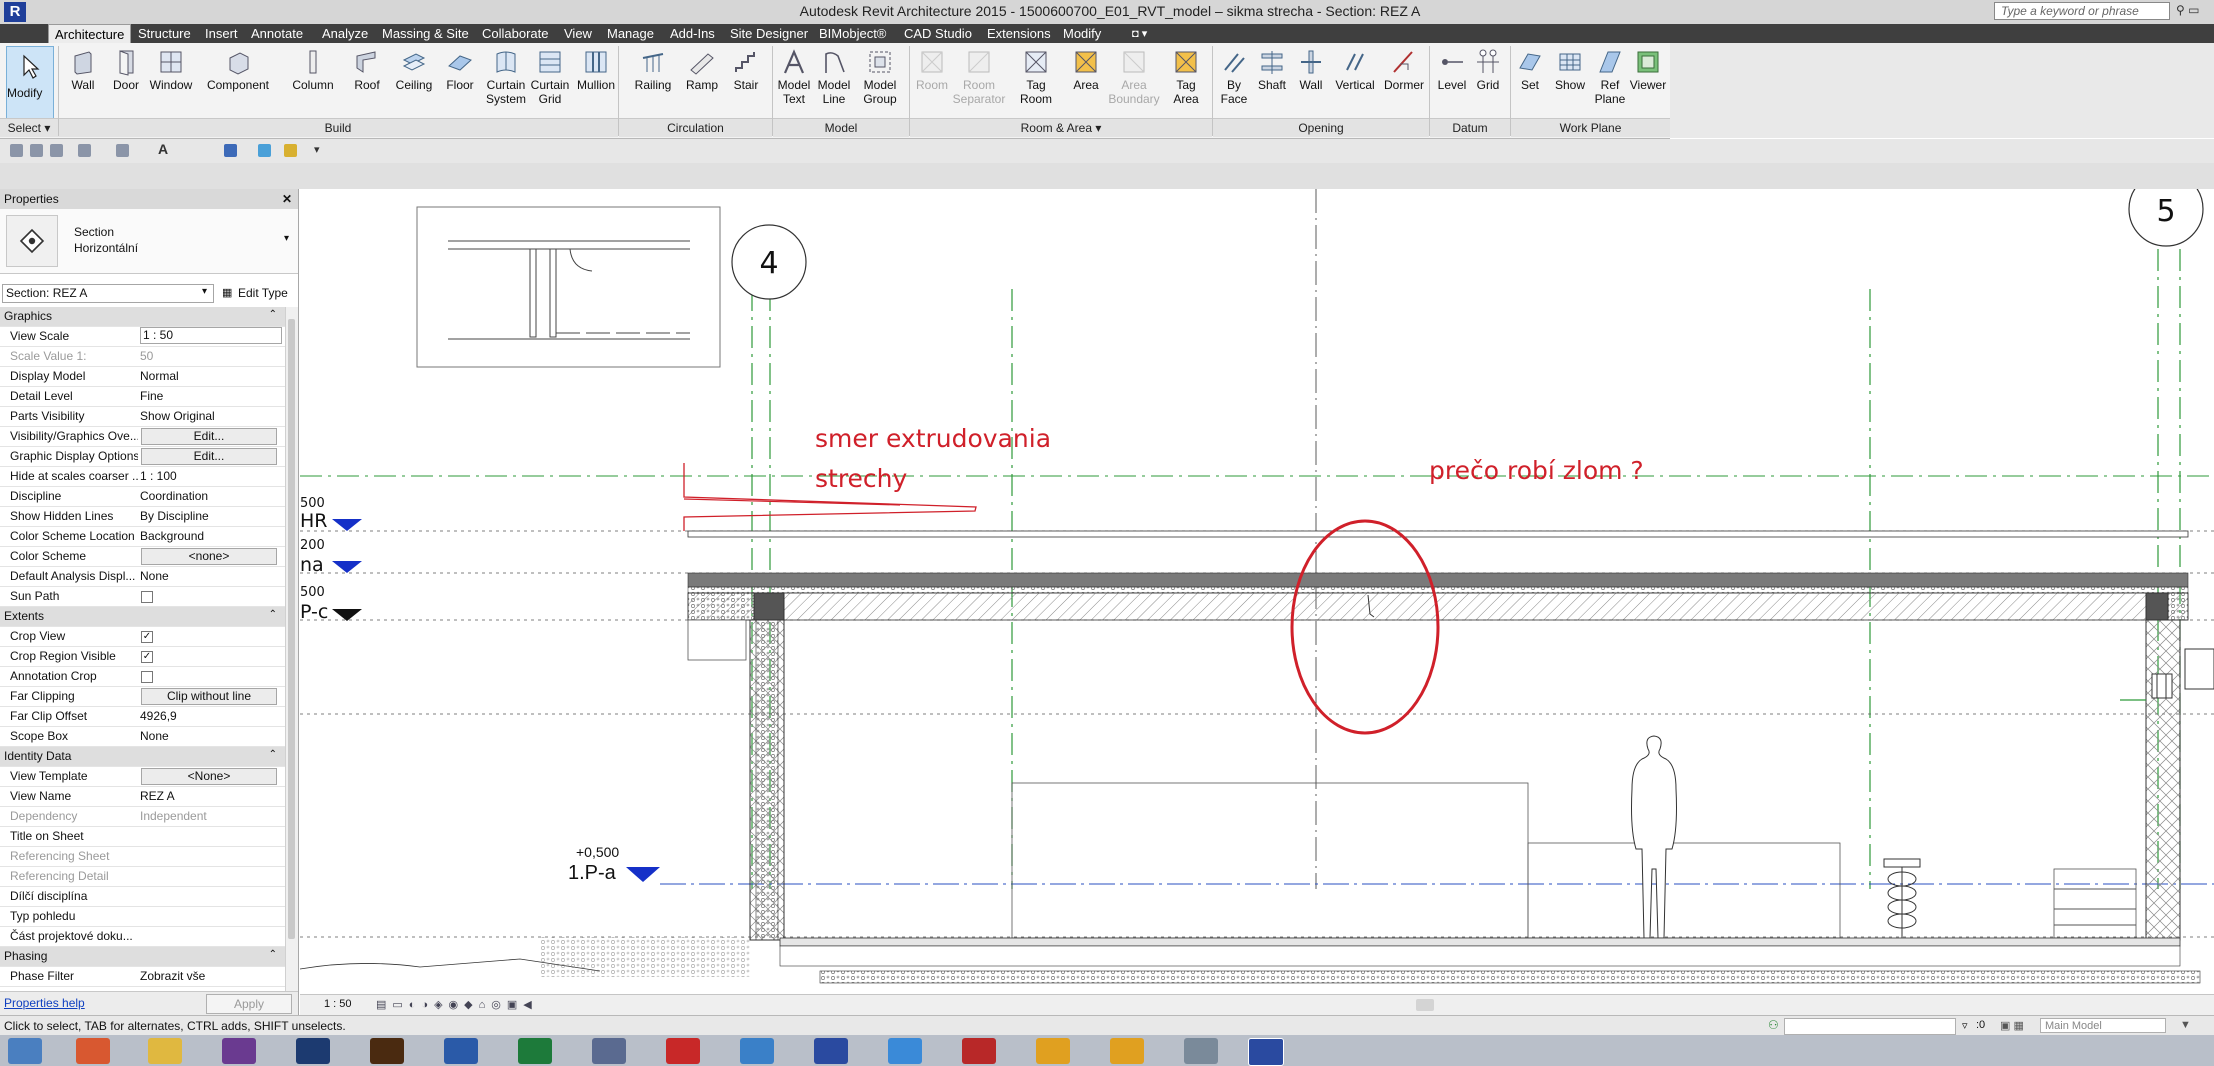 The height and width of the screenshot is (1066, 2214). Describe the element at coordinates (287, 199) in the screenshot. I see `close-icon: ✕` at that location.